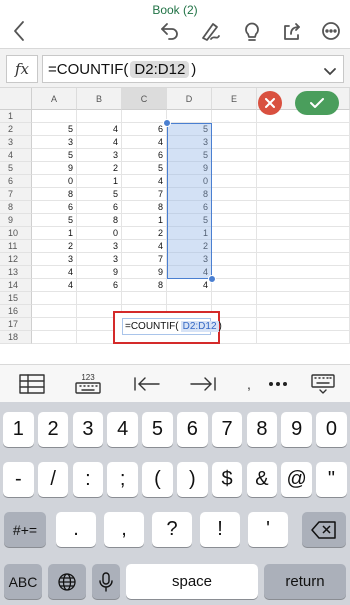 The width and height of the screenshot is (350, 605). What do you see at coordinates (303, 194) in the screenshot?
I see `cell-f7` at bounding box center [303, 194].